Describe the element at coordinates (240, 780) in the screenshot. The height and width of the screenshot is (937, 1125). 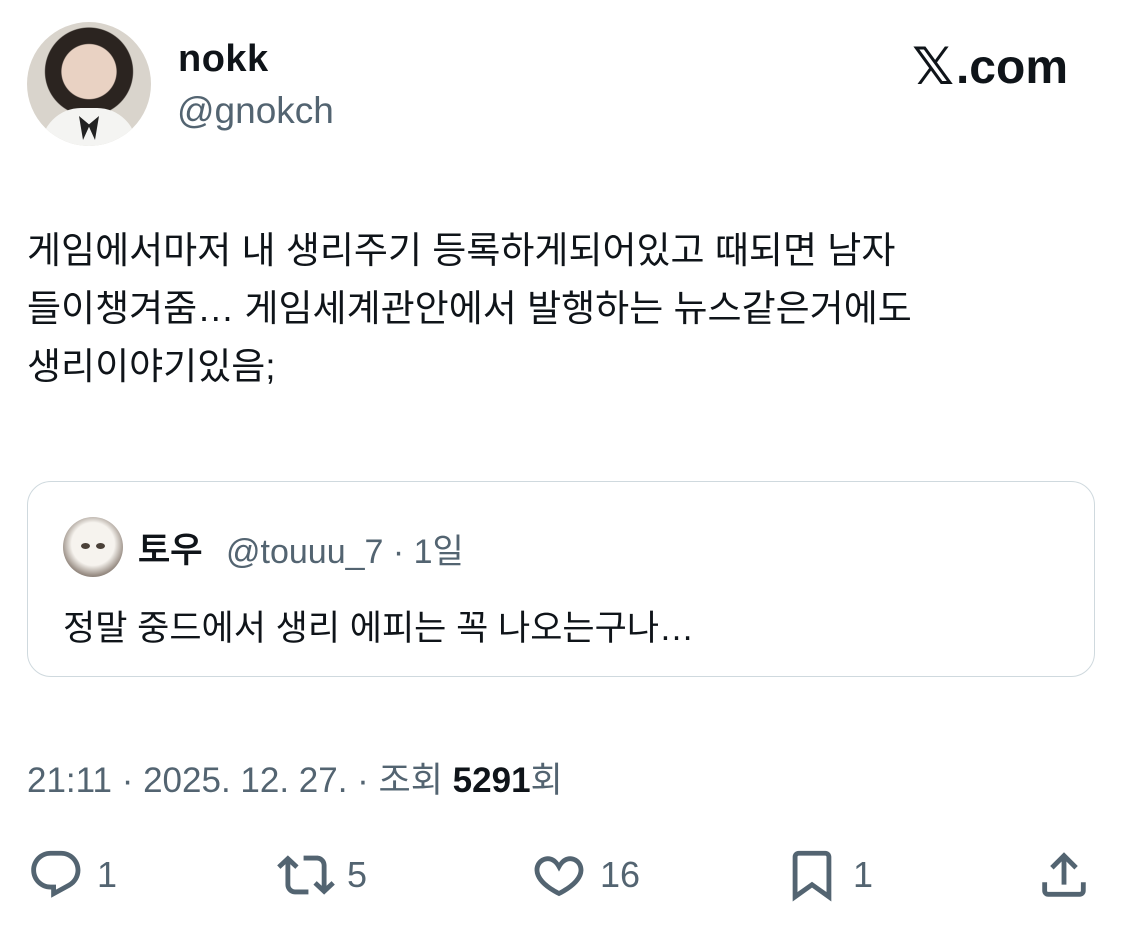
I see `tweet-timestamp: 21:11 · 2025. 12. 27. · 조회` at that location.